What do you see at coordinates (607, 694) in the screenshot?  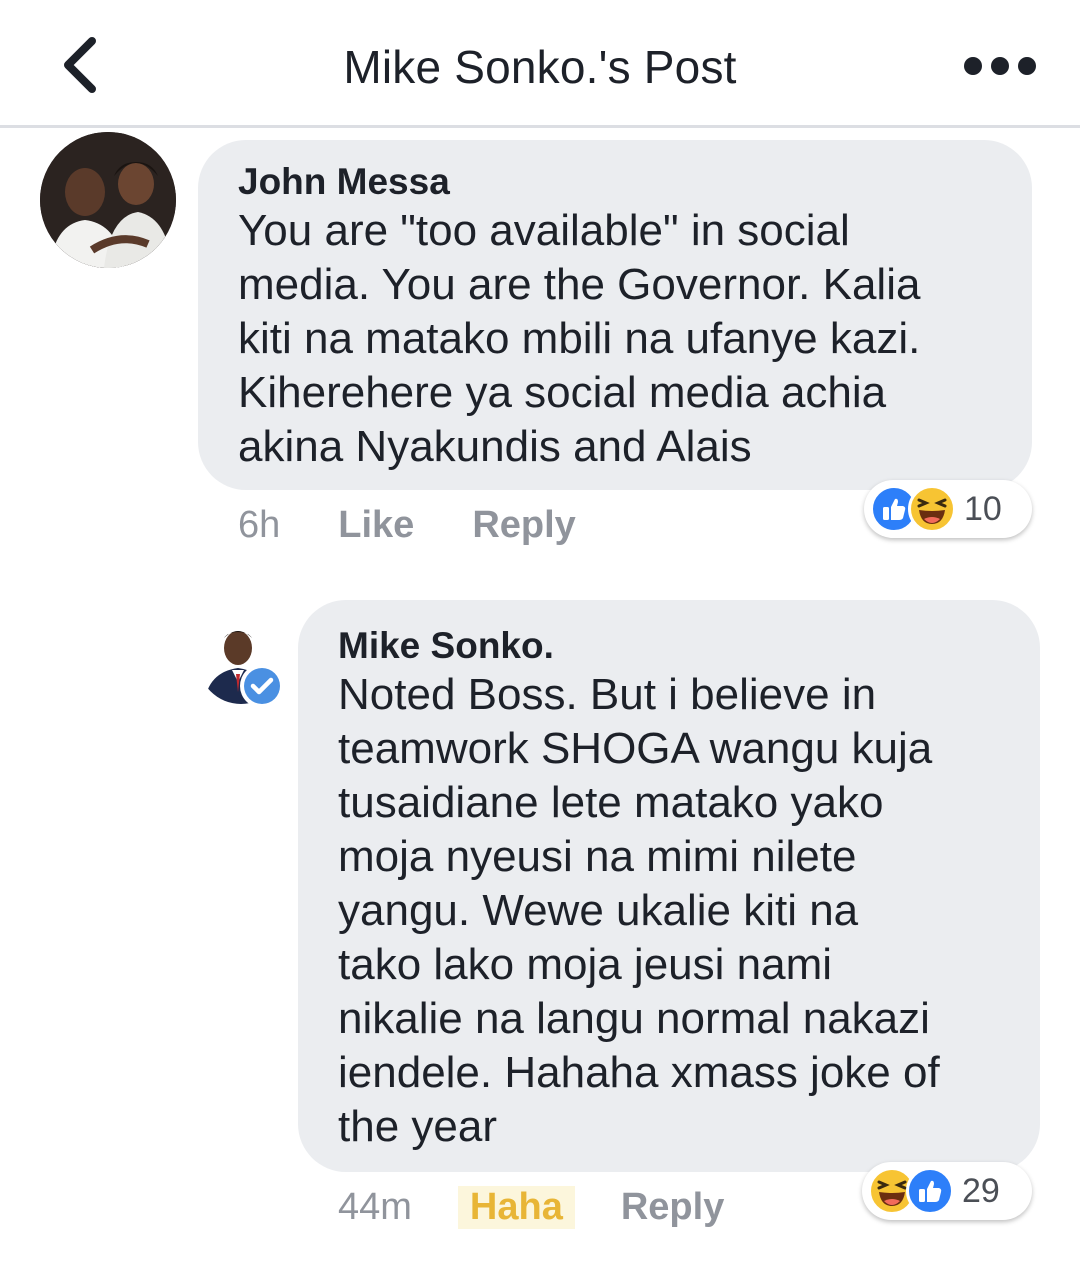 I see `comment-line: Noted Boss. But i believe in` at bounding box center [607, 694].